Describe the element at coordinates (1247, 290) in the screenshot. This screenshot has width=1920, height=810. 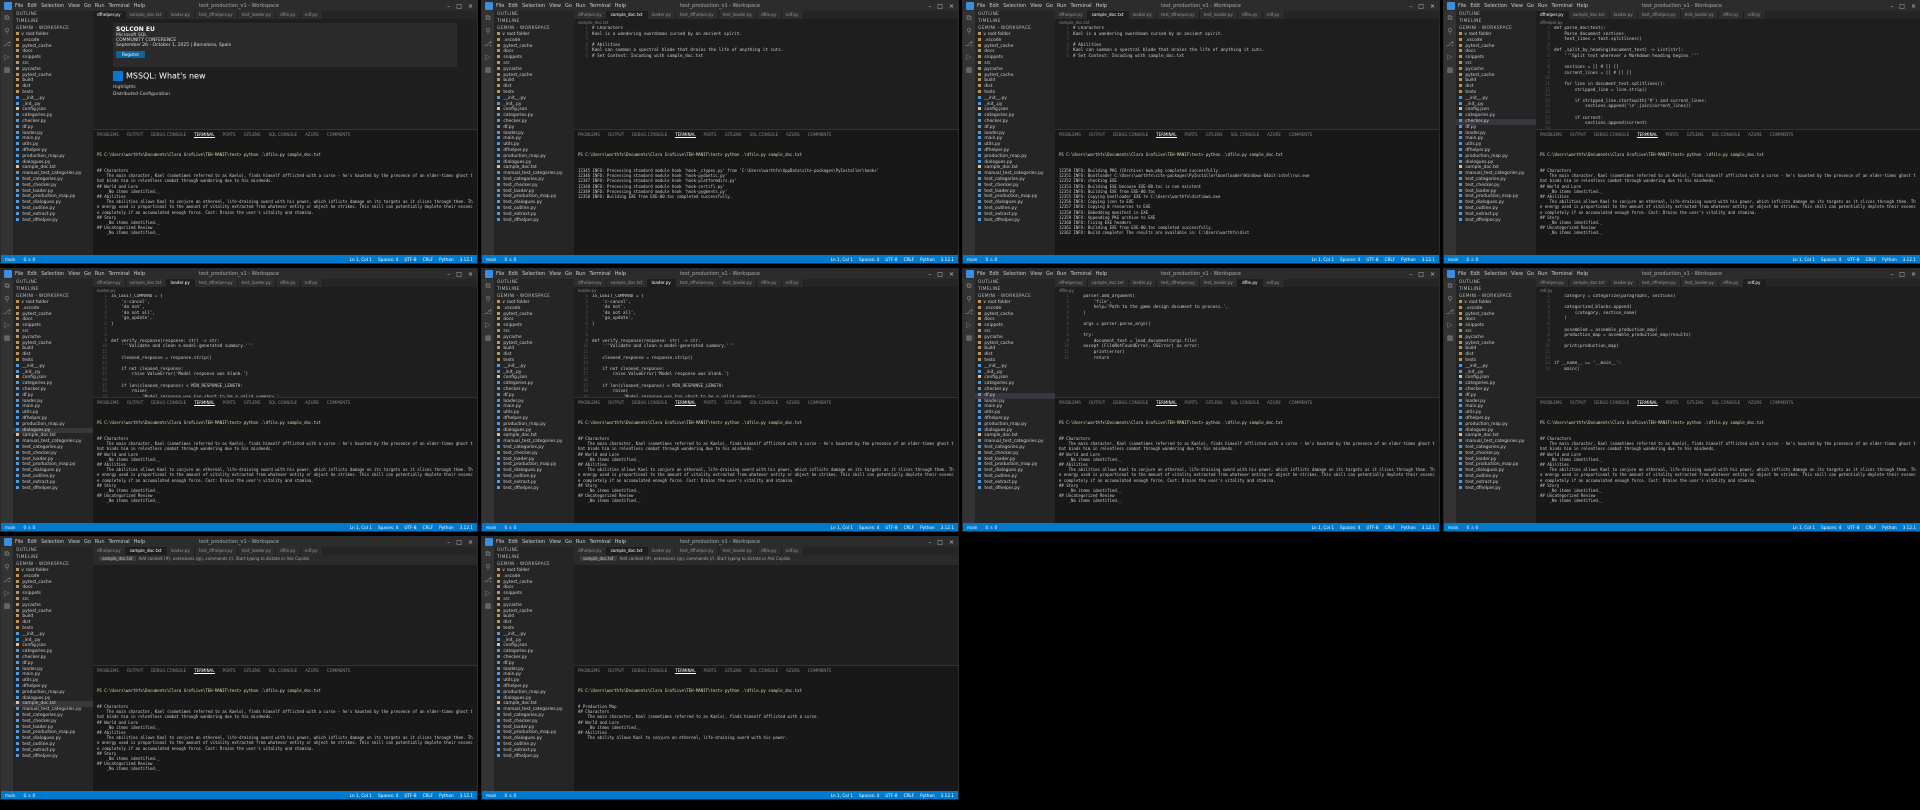
I see `breadcrumb: dfile.py` at that location.